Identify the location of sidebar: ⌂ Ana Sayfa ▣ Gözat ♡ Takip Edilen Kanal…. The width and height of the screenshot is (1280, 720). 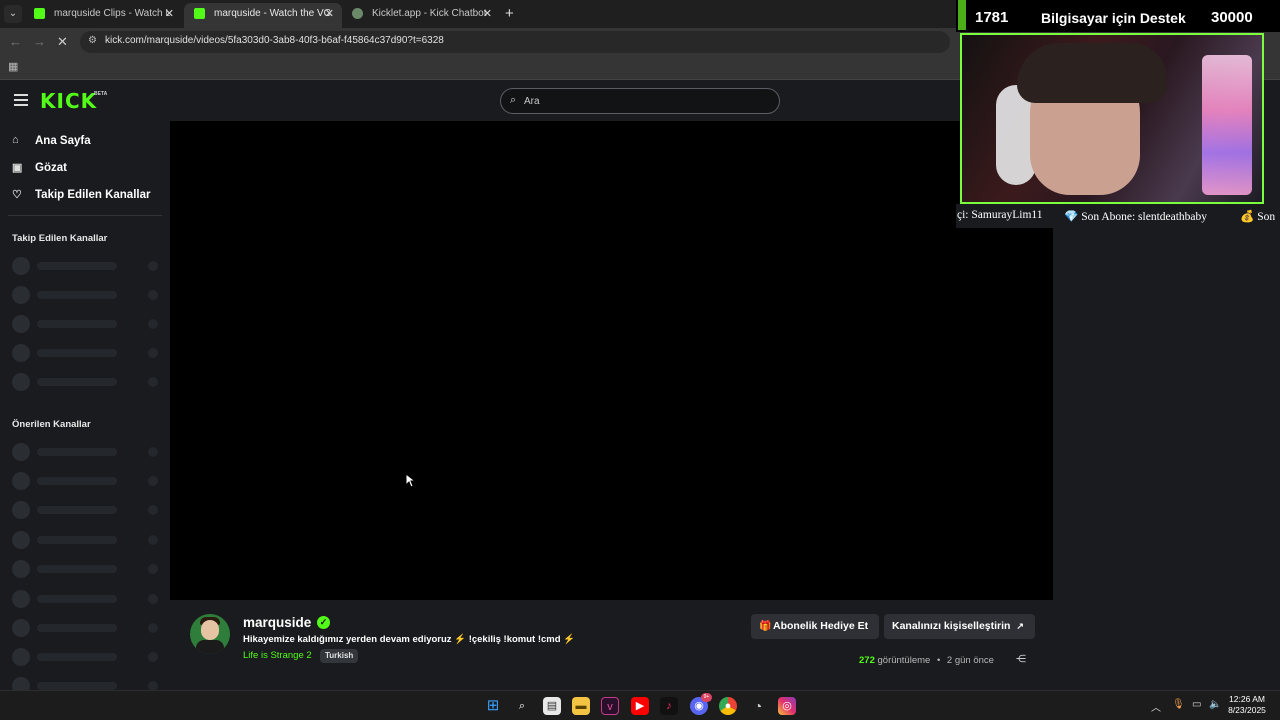
(85, 408).